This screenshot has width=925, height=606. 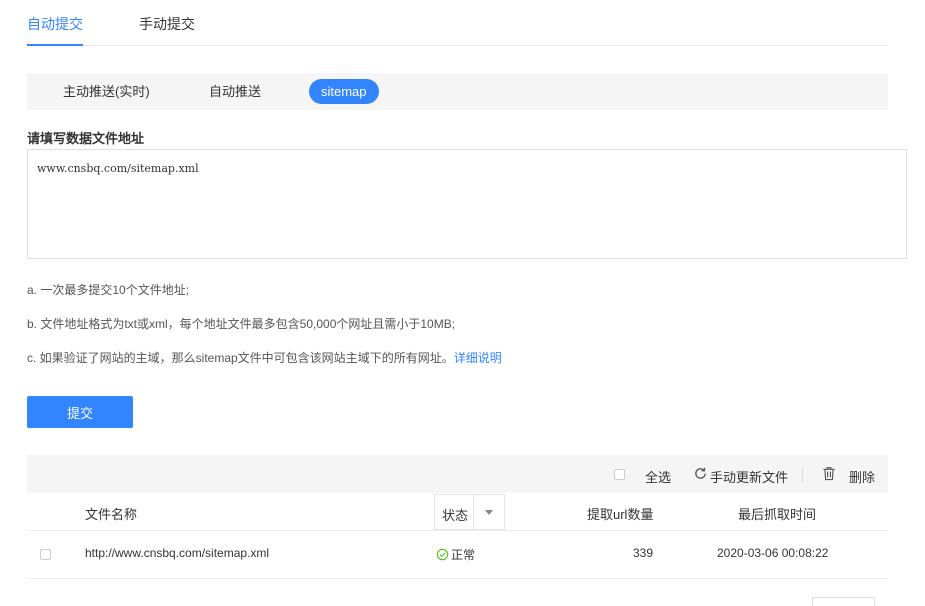 I want to click on trash-icon, so click(x=829, y=473).